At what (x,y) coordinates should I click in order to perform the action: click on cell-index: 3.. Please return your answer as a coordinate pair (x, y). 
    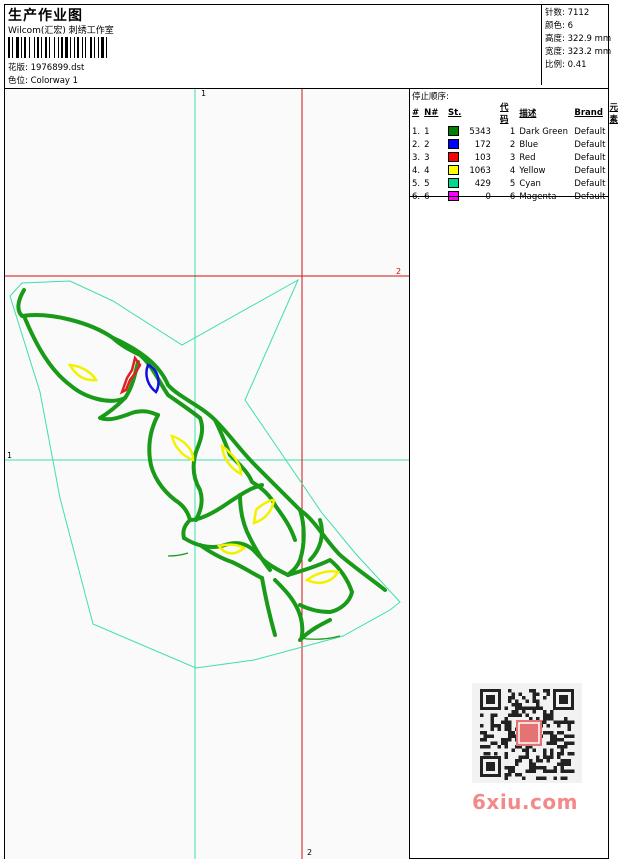
    Looking at the image, I should click on (416, 157).